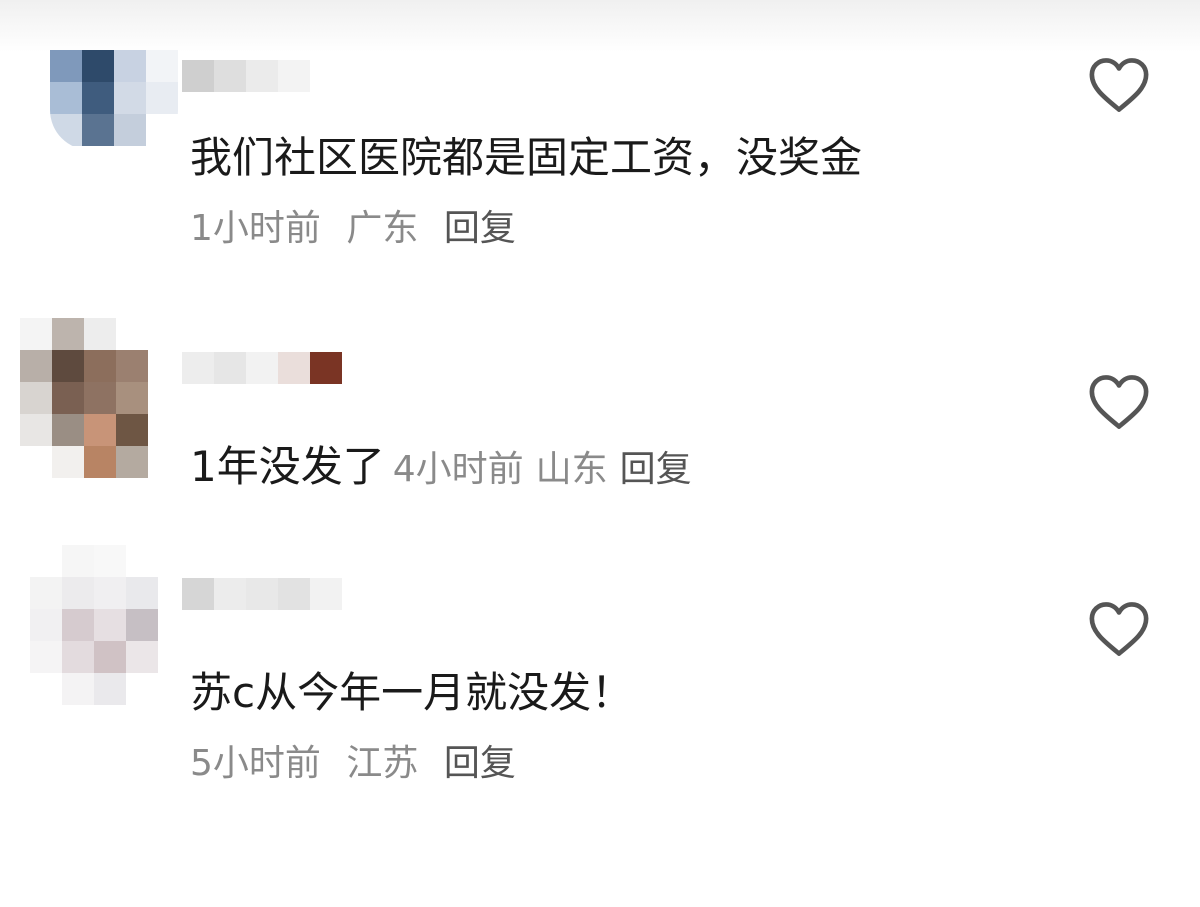 The image size is (1200, 907). Describe the element at coordinates (571, 469) in the screenshot. I see `comment-location: 山东` at that location.